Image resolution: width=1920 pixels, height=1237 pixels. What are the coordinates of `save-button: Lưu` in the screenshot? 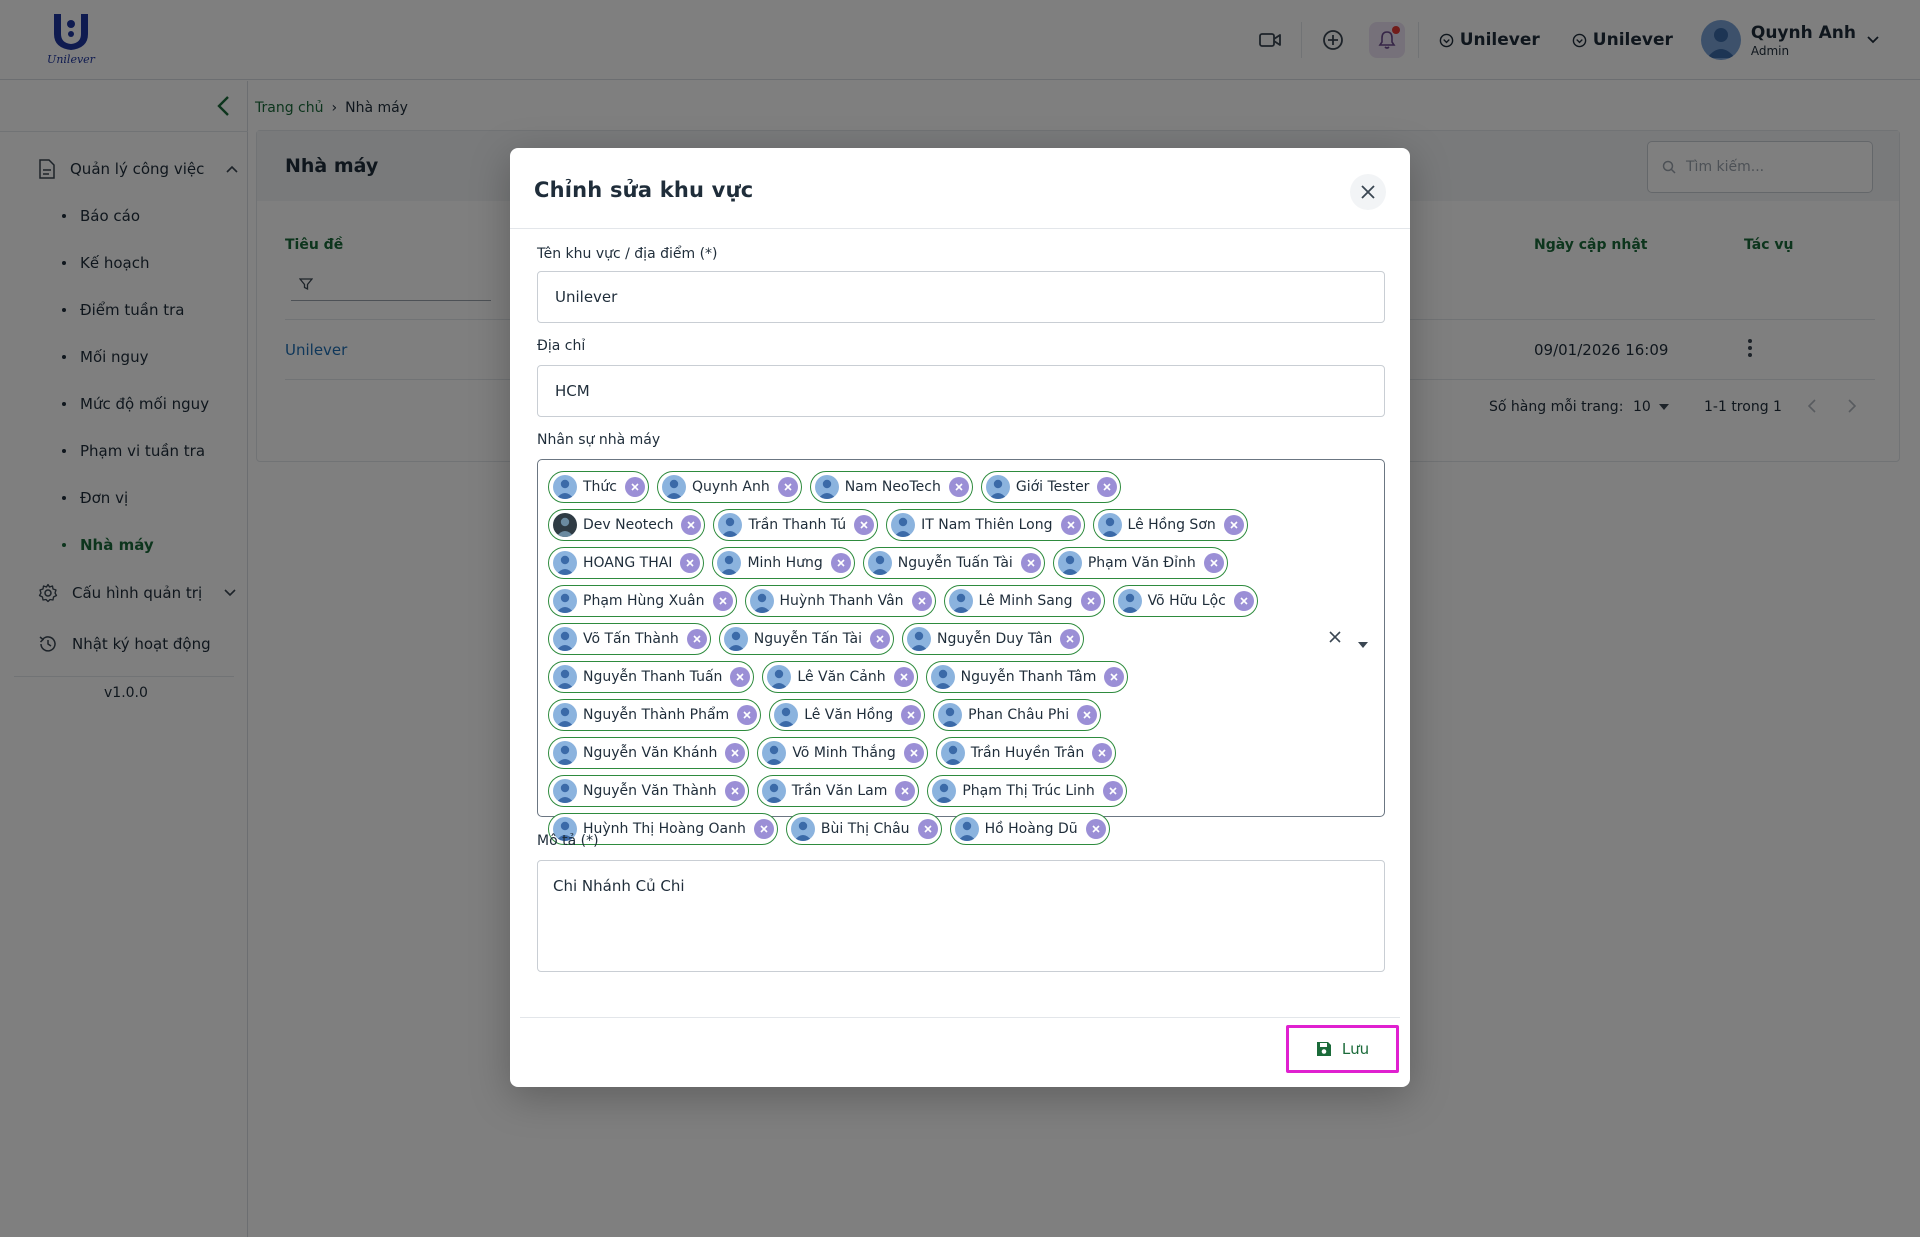 It's located at (1342, 1049).